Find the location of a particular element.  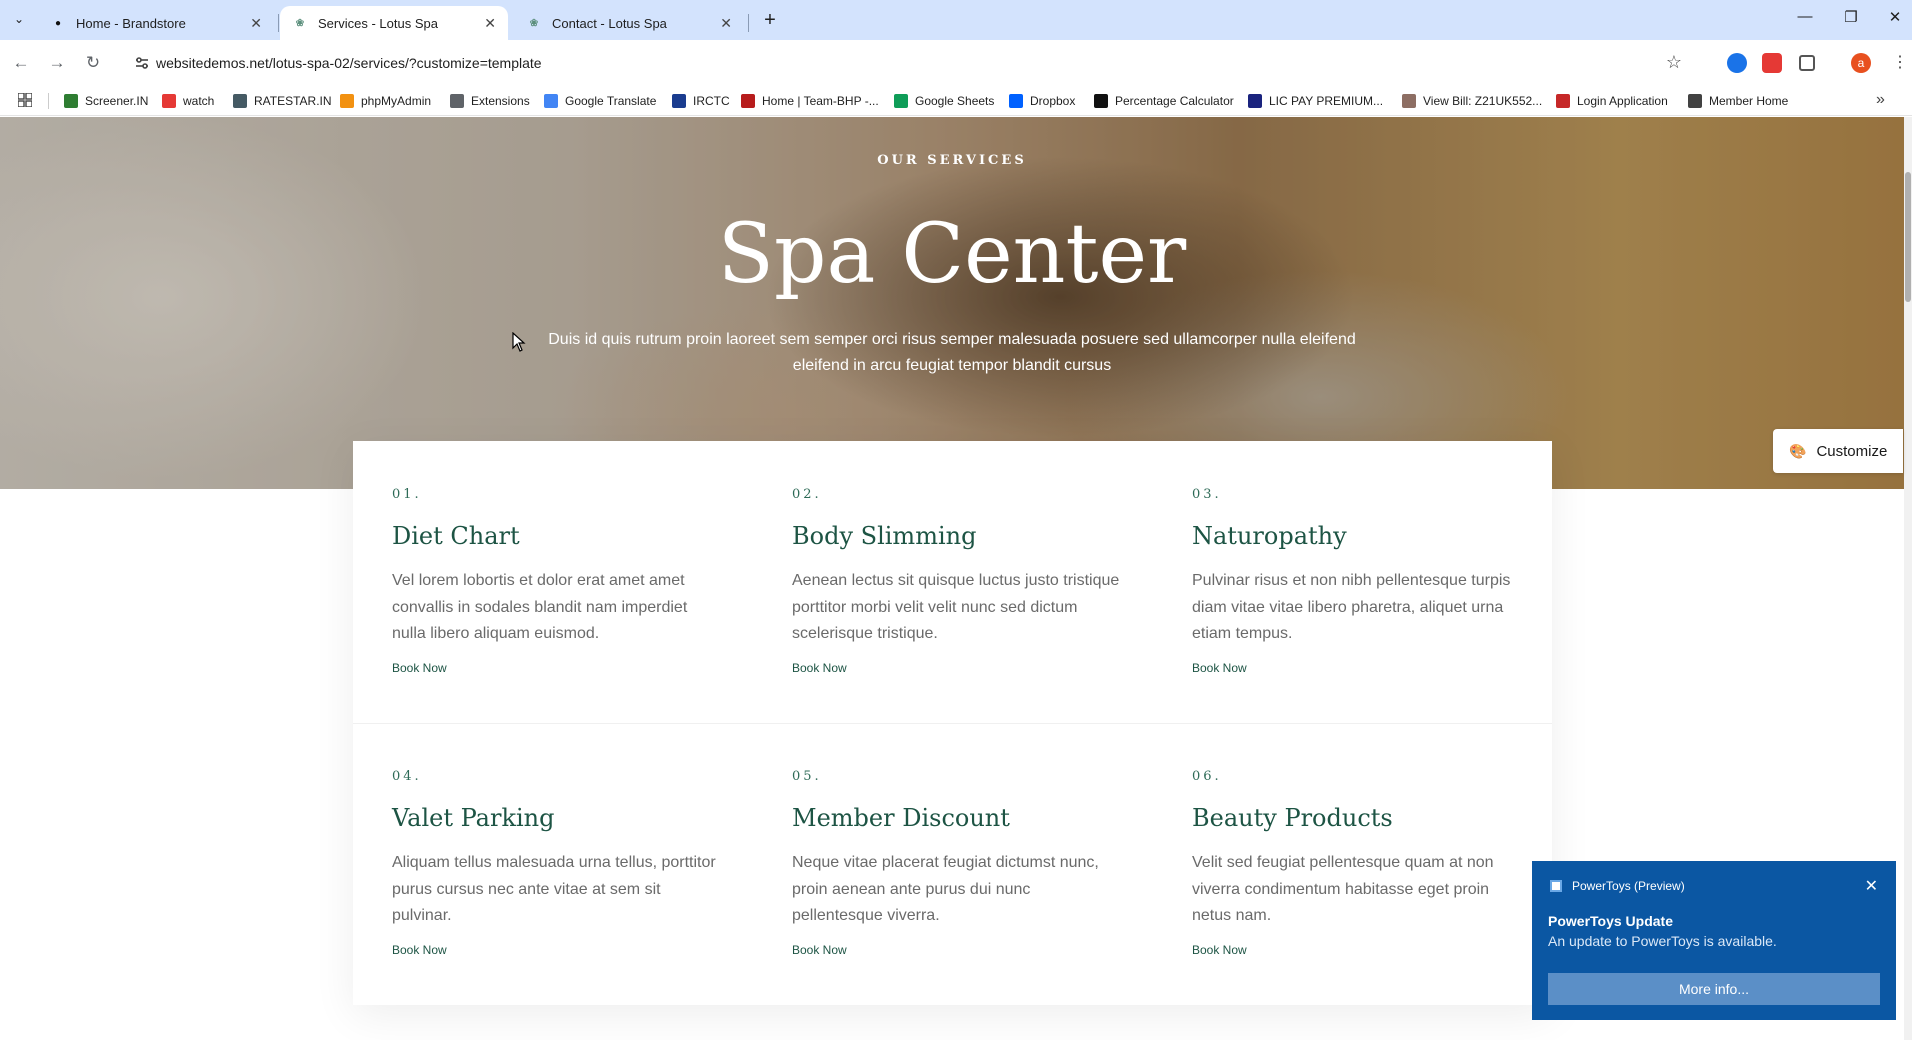

hero-kicker: OUR SERVICES is located at coordinates (952, 160).